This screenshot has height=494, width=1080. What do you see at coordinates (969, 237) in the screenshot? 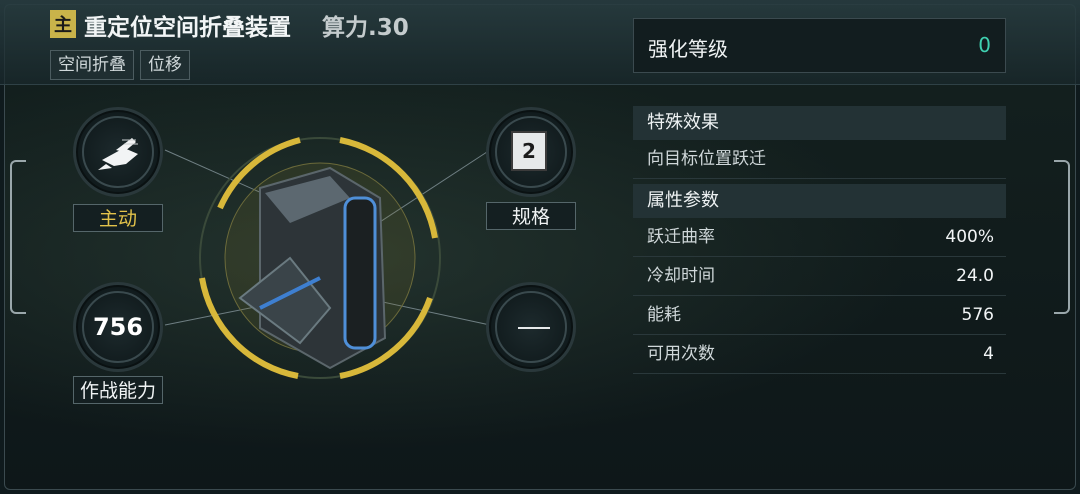
I see `attribute-value: 400%` at bounding box center [969, 237].